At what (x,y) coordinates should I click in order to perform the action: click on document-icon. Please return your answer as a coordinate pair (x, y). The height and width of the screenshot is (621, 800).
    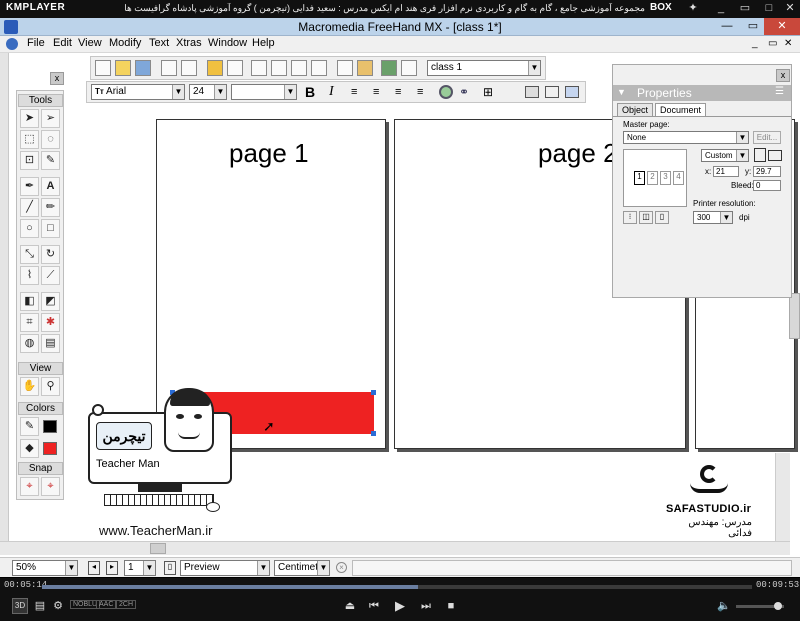
    Looking at the image, I should click on (12, 44).